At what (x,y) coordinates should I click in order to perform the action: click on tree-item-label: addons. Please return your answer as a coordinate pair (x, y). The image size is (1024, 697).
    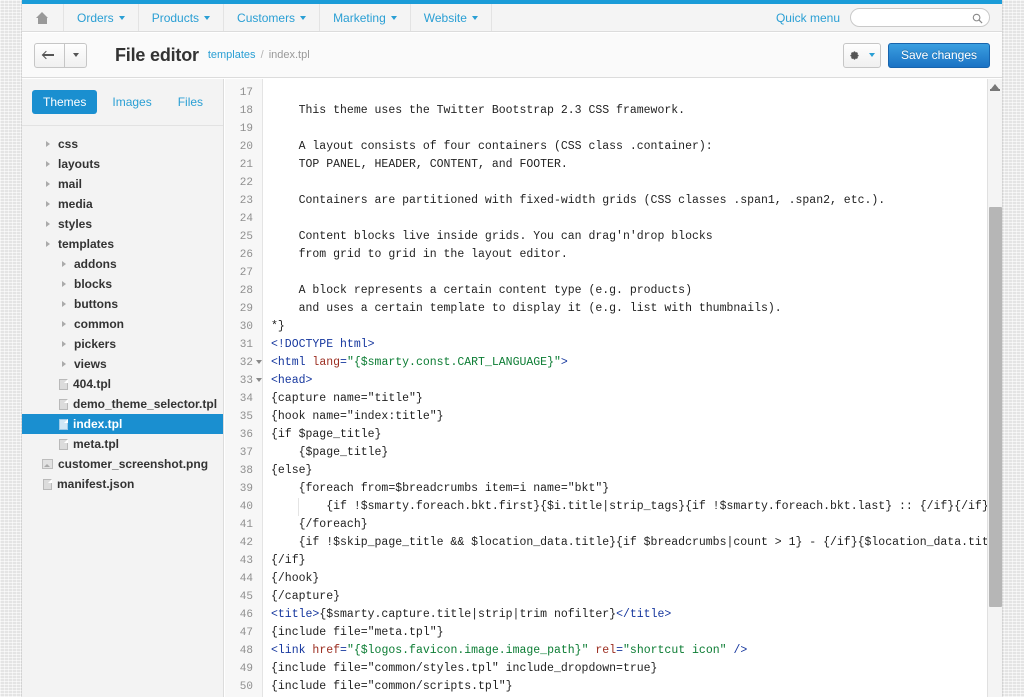
    Looking at the image, I should click on (95, 264).